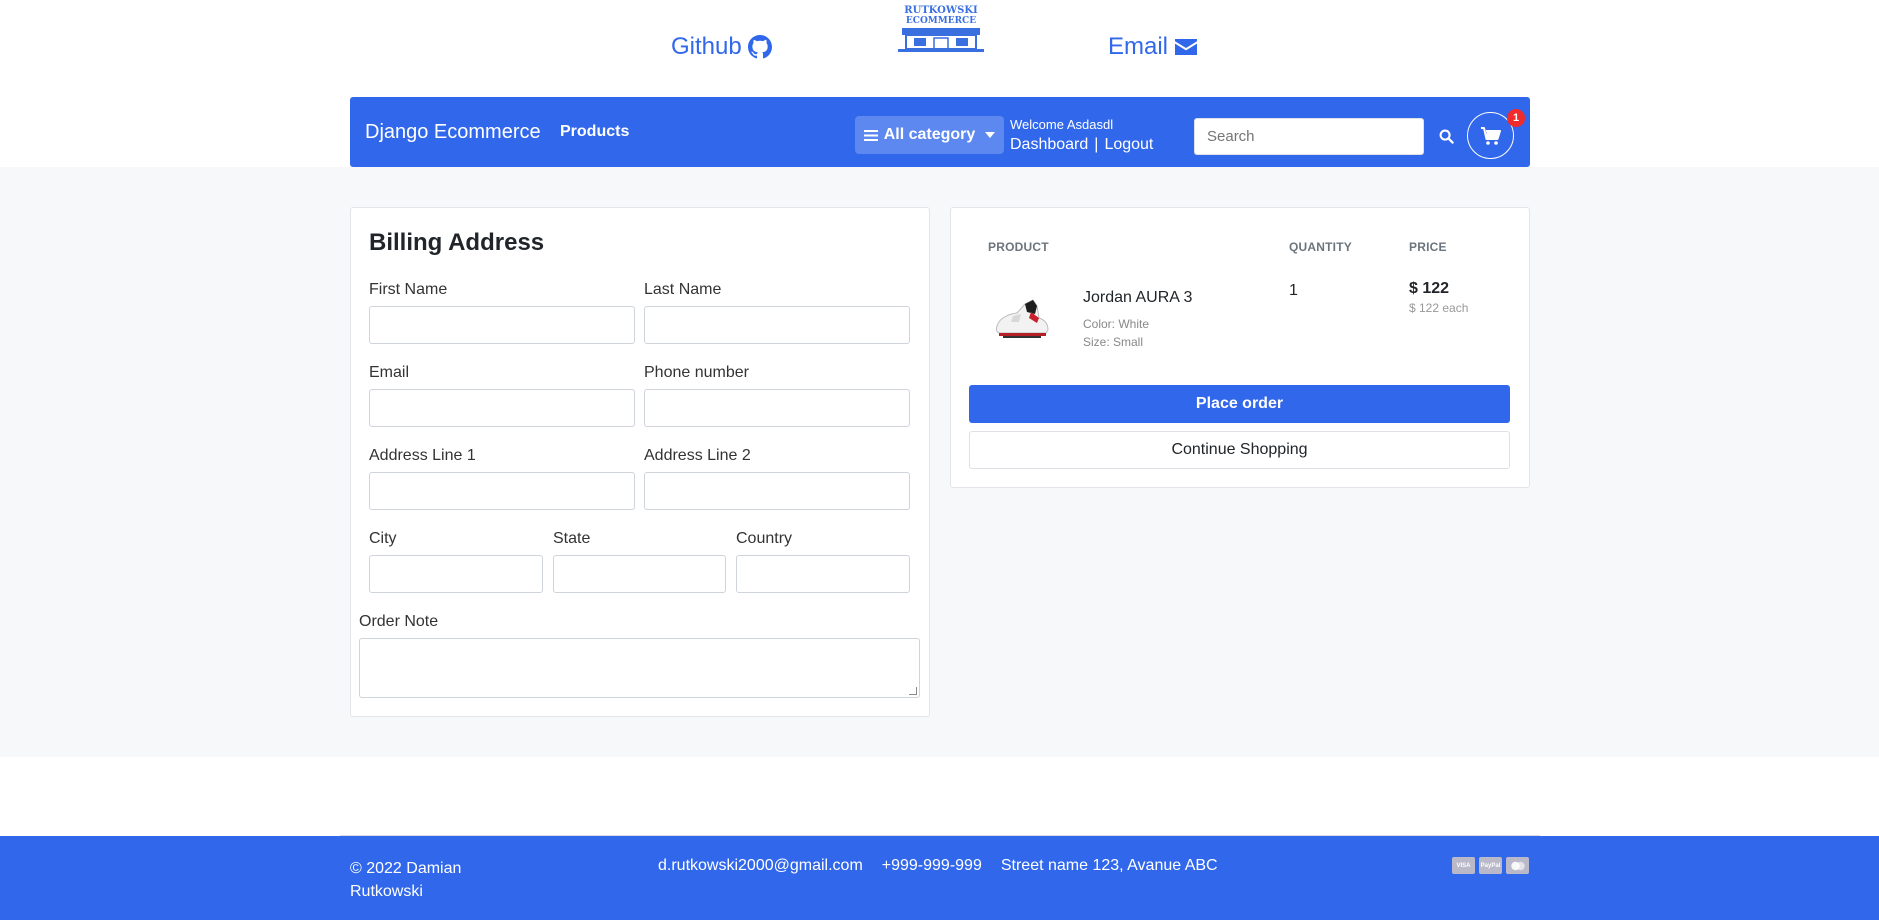 The image size is (1879, 924). Describe the element at coordinates (1062, 124) in the screenshot. I see `welcome-text: Welcome Asdasdl` at that location.